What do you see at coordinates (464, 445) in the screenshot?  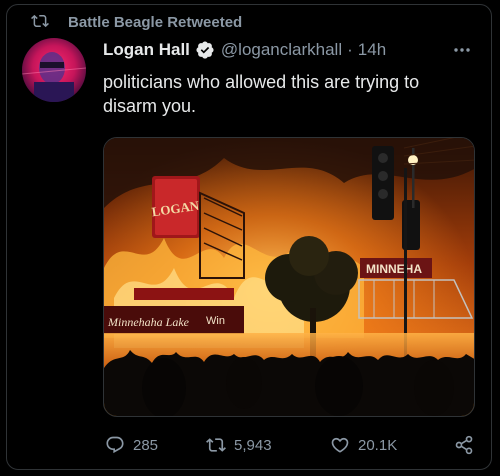 I see `share-icon` at bounding box center [464, 445].